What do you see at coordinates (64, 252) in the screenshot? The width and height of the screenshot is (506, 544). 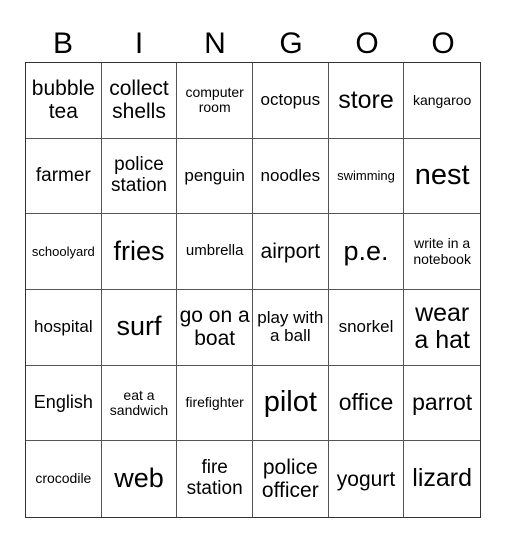 I see `bingo-cell: schoolyard` at bounding box center [64, 252].